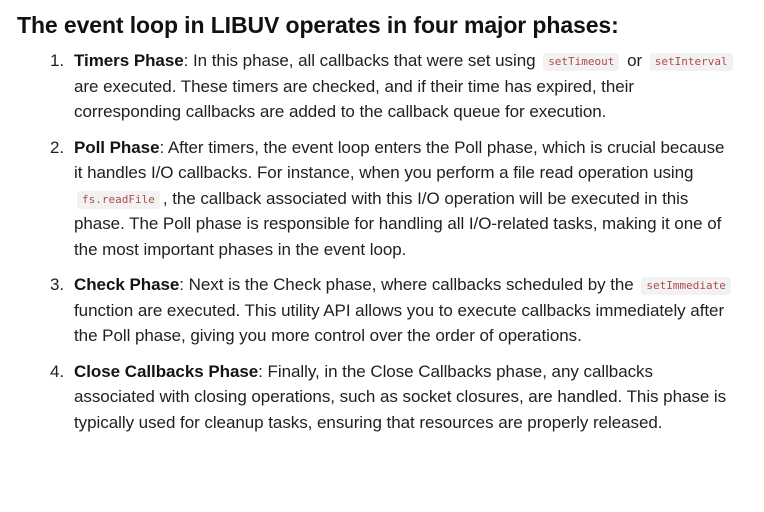 Image resolution: width=764 pixels, height=512 pixels. What do you see at coordinates (57, 60) in the screenshot?
I see `item-number: 1.` at bounding box center [57, 60].